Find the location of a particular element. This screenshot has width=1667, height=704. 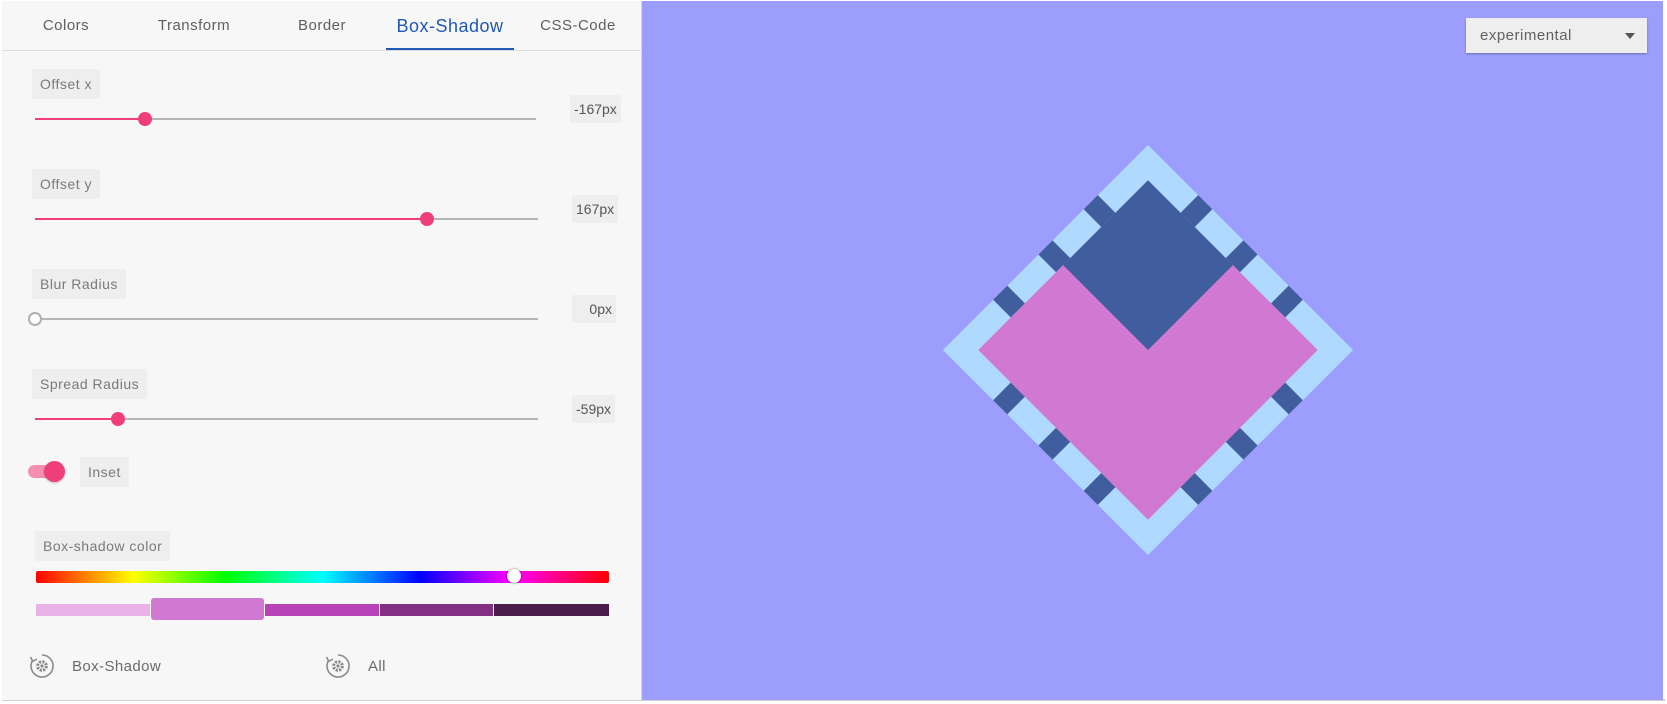

offset-y-slider is located at coordinates (286, 219).